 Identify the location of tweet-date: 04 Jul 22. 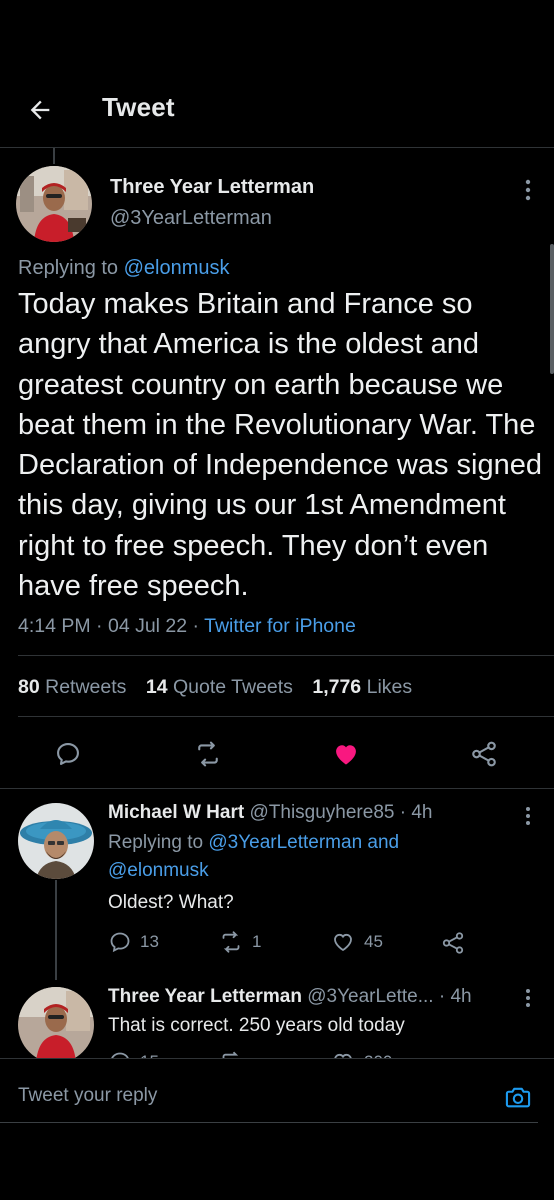
(147, 626).